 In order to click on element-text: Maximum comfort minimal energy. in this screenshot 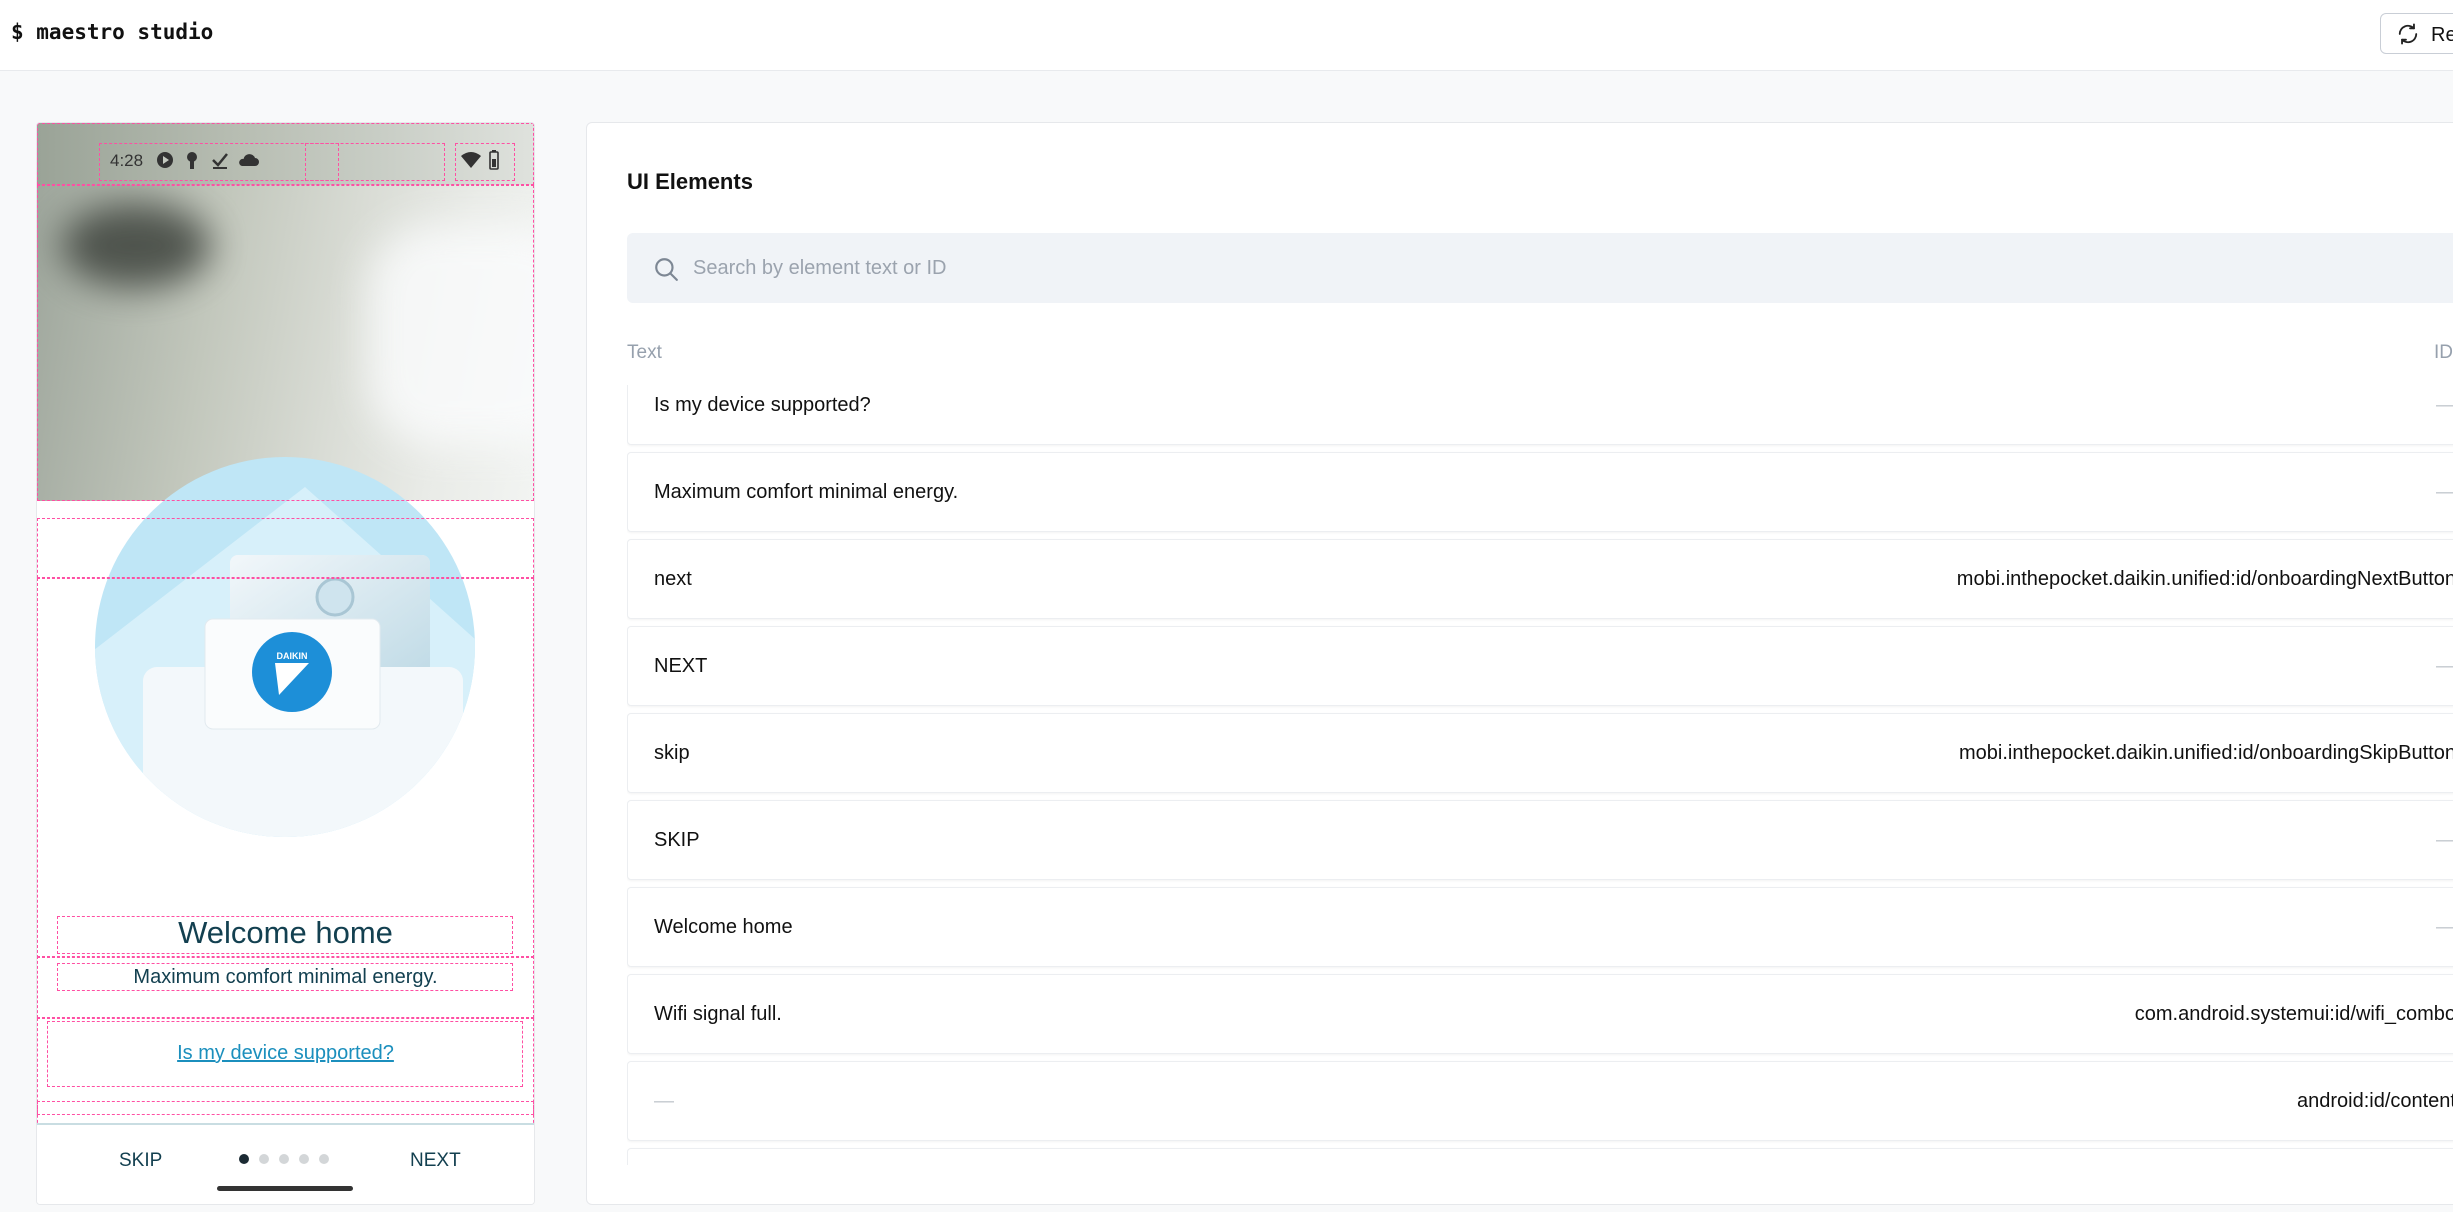, I will do `click(806, 492)`.